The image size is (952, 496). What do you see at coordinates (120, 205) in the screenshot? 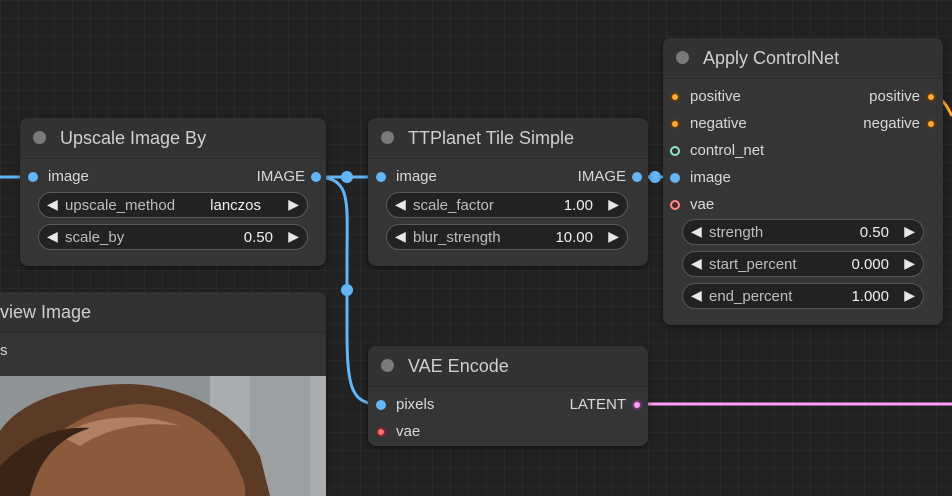
I see `widget-name: upscale_method` at bounding box center [120, 205].